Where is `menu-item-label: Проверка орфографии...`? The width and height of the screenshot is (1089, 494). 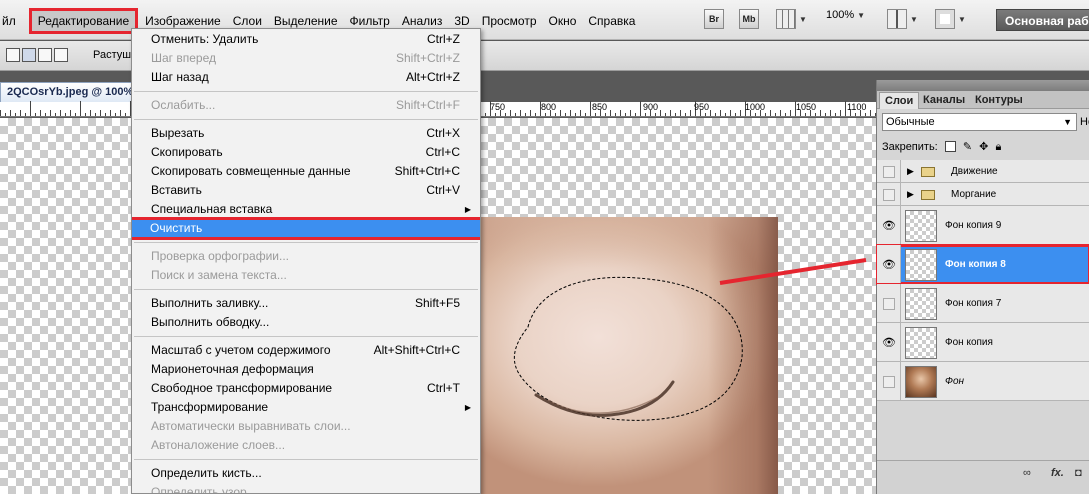 menu-item-label: Проверка орфографии... is located at coordinates (220, 256).